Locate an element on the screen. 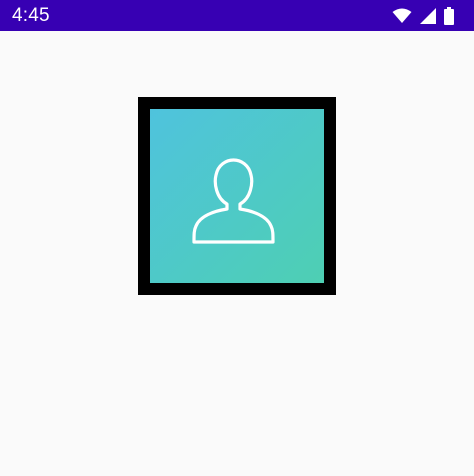 Image resolution: width=474 pixels, height=476 pixels. avatar-image is located at coordinates (237, 196).